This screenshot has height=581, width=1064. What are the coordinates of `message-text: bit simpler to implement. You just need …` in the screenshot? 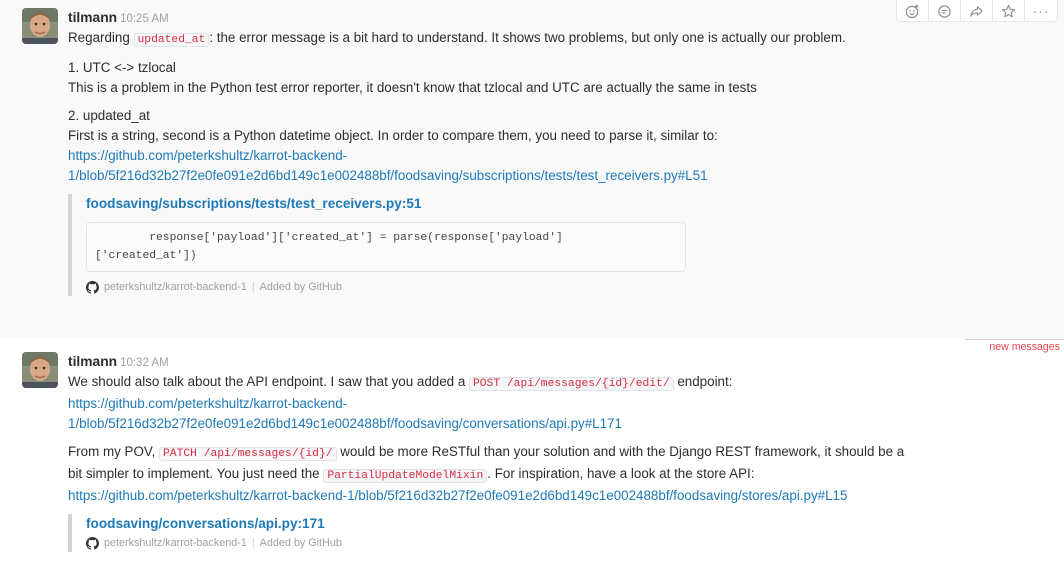 It's located at (411, 474).